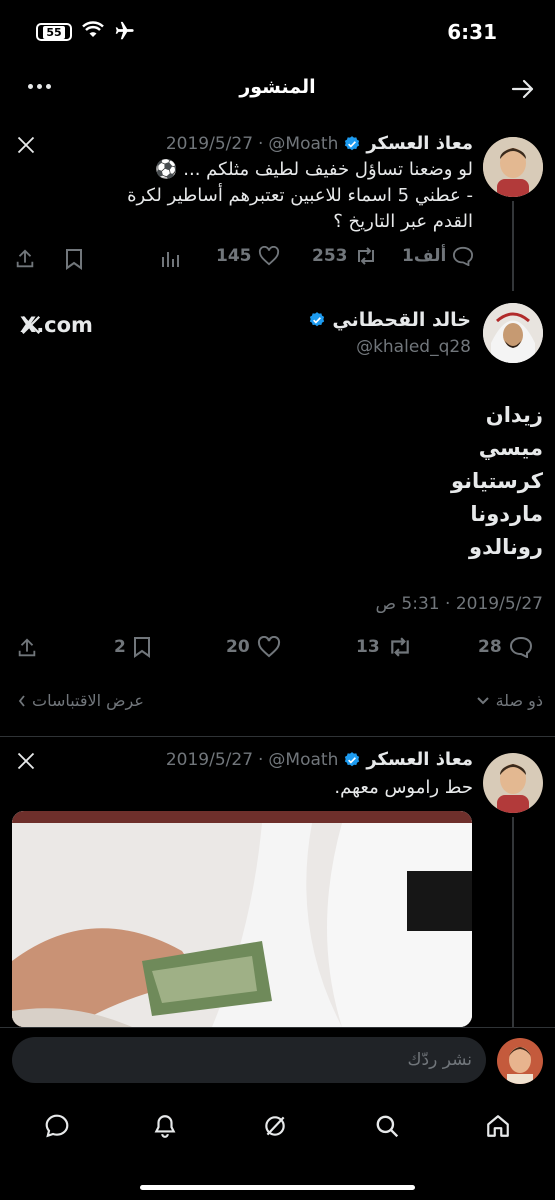 Image resolution: width=555 pixels, height=1200 pixels. What do you see at coordinates (277, 32) in the screenshot?
I see `status-bar: 6:31 55` at bounding box center [277, 32].